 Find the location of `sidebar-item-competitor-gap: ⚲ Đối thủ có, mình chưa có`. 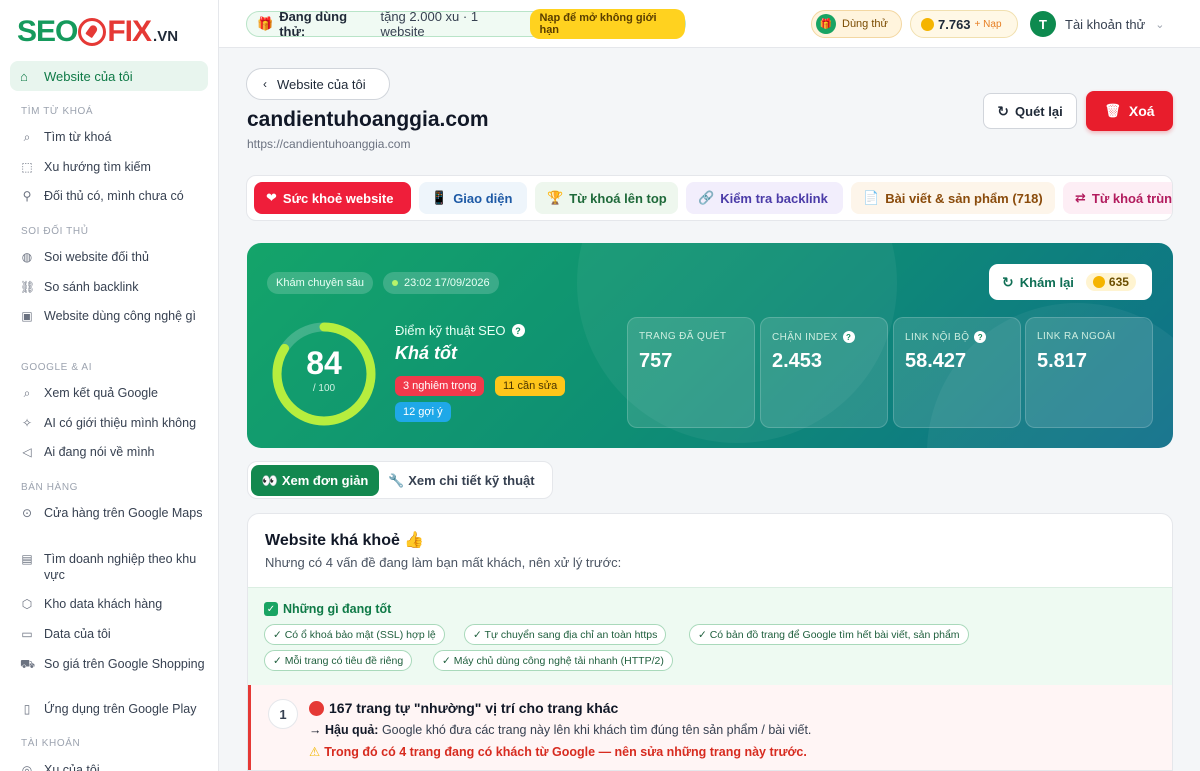

sidebar-item-competitor-gap: ⚲ Đối thủ có, mình chưa có is located at coordinates (115, 196).